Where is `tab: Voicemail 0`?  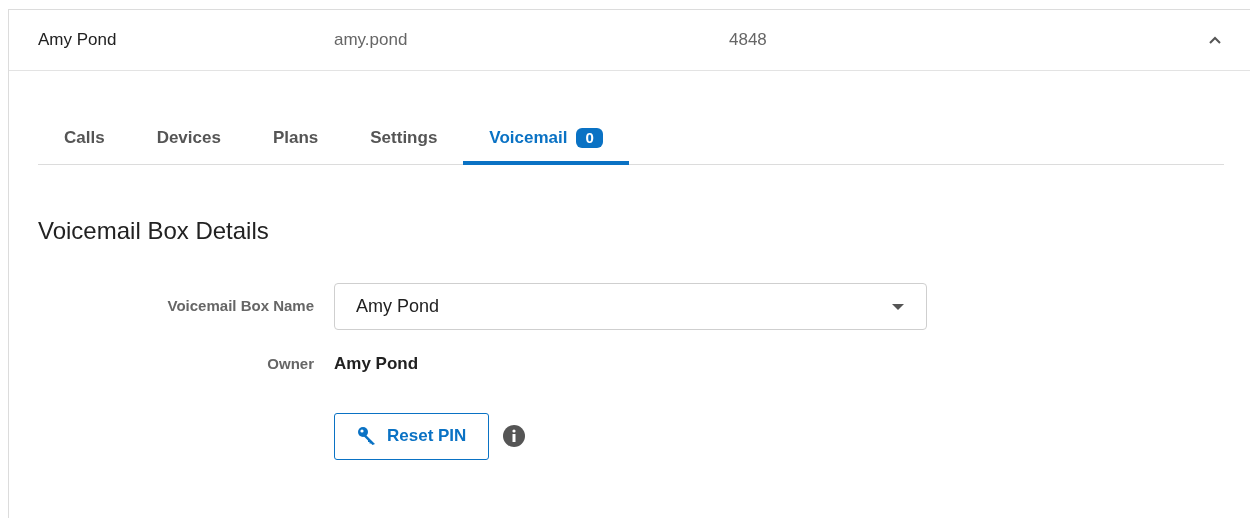 tab: Voicemail 0 is located at coordinates (546, 137).